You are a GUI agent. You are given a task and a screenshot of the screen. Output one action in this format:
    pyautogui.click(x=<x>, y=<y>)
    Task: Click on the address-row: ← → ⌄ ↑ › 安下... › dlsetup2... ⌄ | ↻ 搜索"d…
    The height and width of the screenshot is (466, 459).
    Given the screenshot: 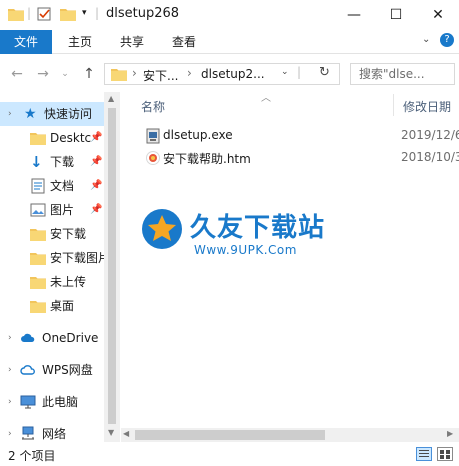 What is the action you would take?
    pyautogui.click(x=229, y=74)
    